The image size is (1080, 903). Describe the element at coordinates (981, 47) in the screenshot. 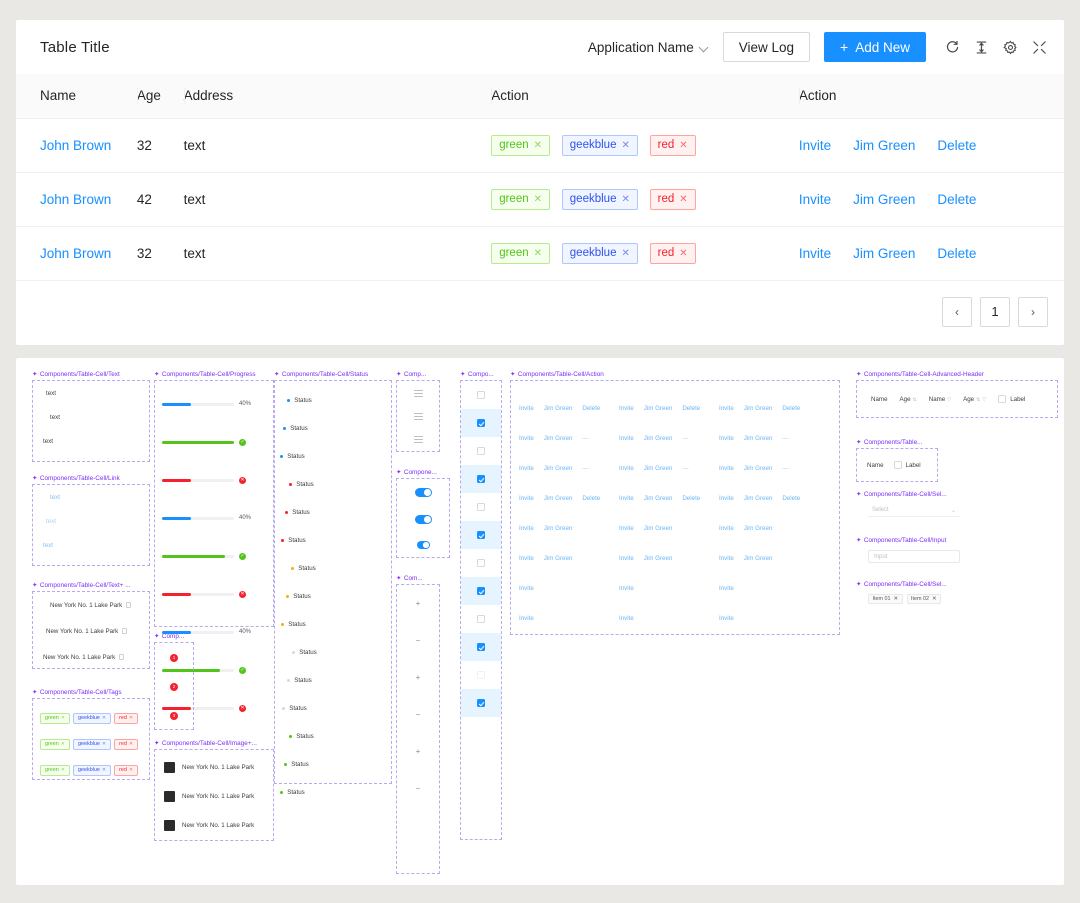

I see `column-height-icon` at that location.